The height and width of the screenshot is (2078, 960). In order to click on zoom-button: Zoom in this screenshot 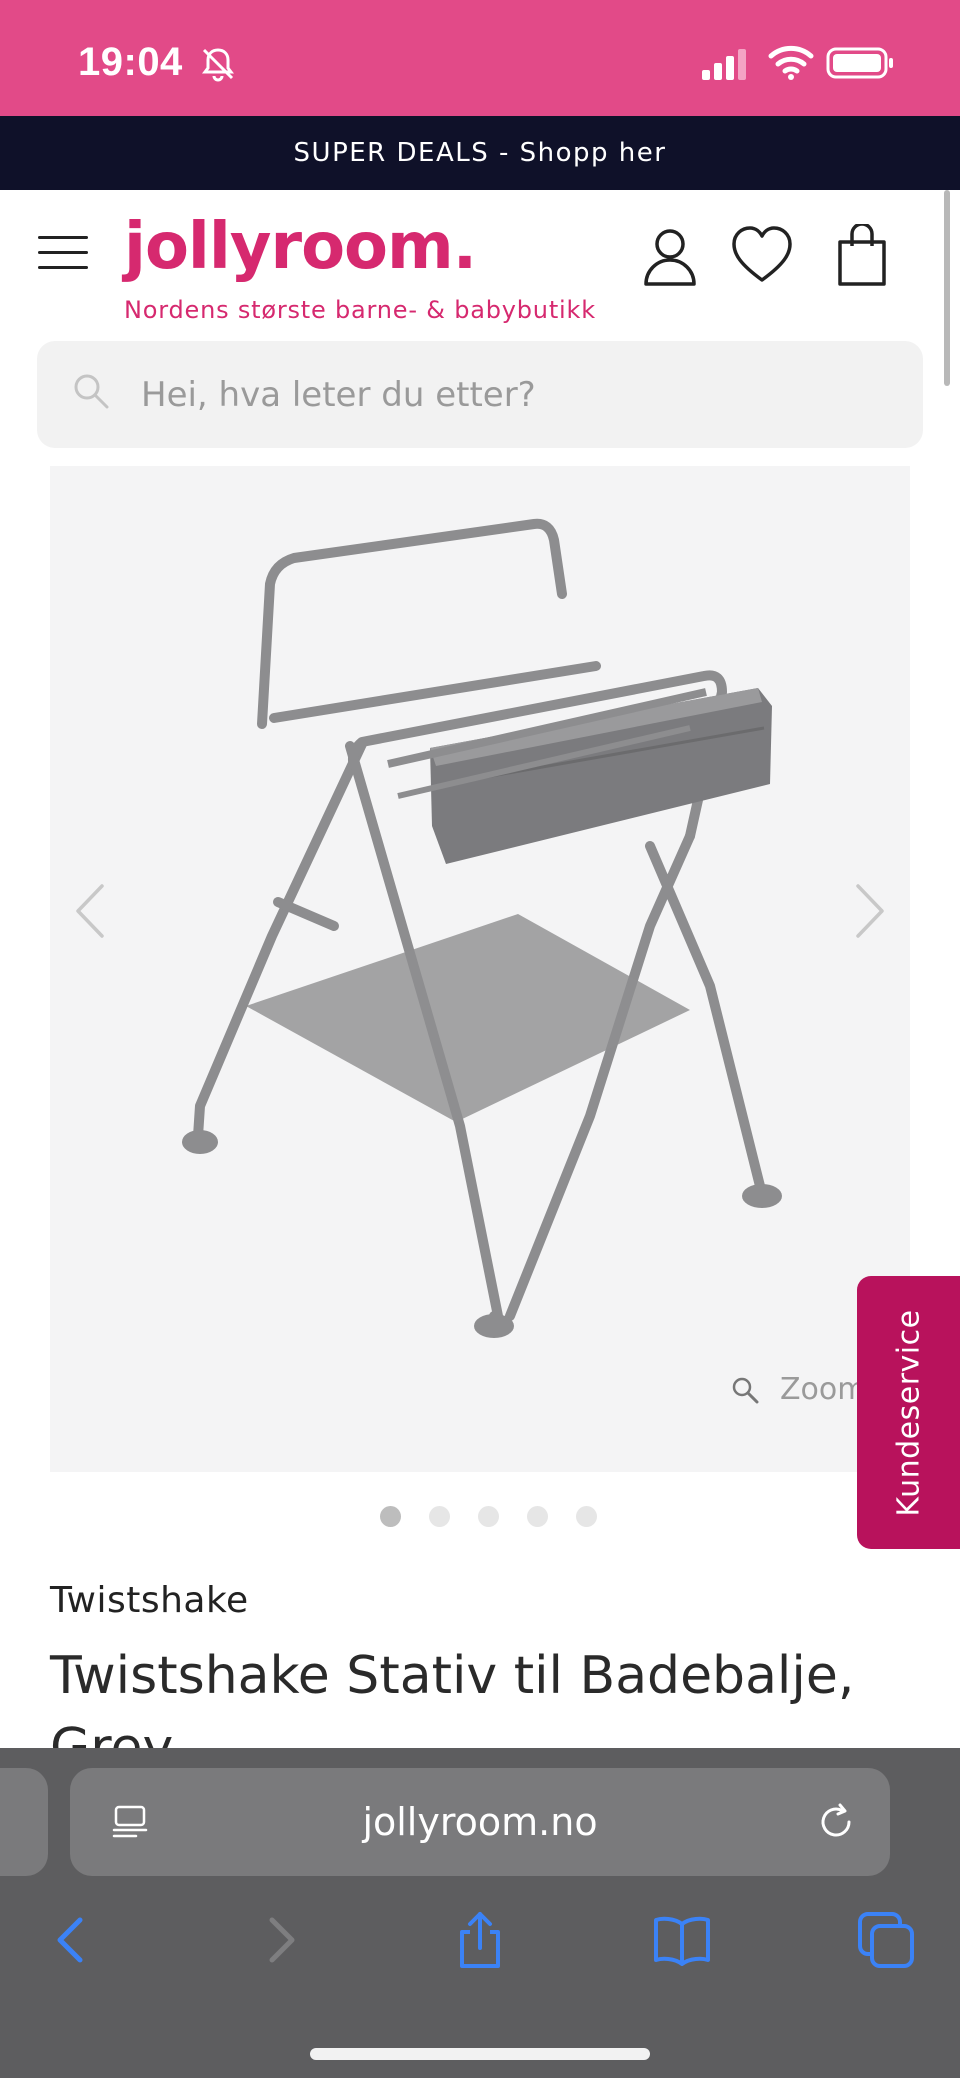, I will do `click(798, 1389)`.